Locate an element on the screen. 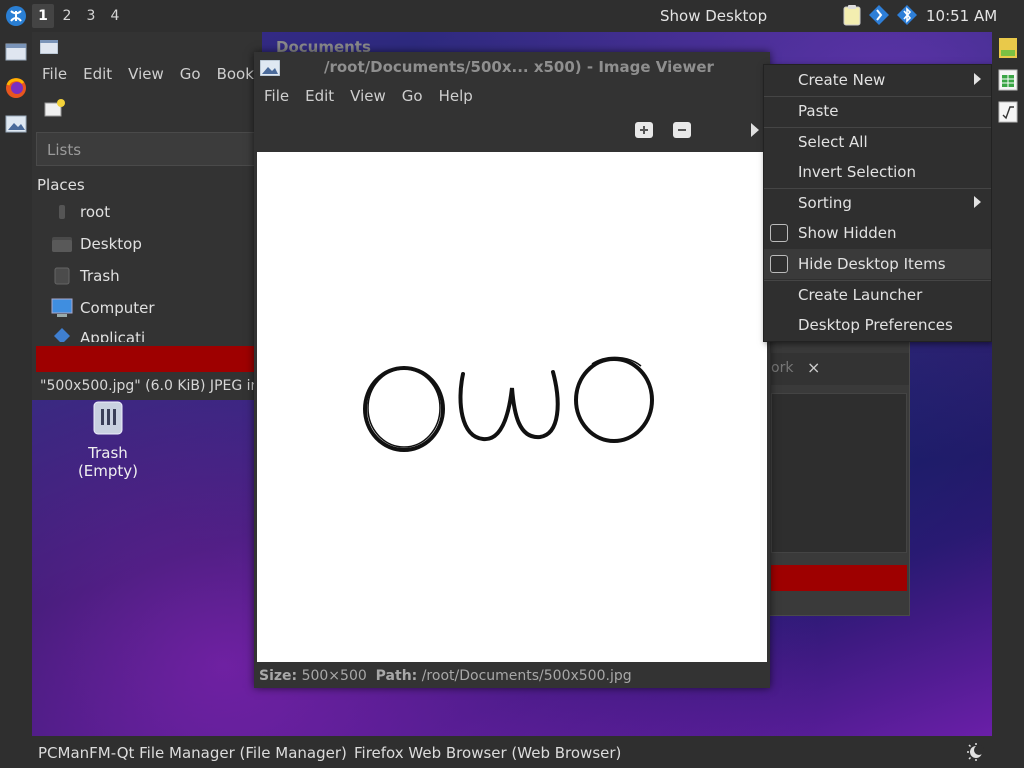 This screenshot has width=1024, height=768. clock: 10:51 AM is located at coordinates (961, 16).